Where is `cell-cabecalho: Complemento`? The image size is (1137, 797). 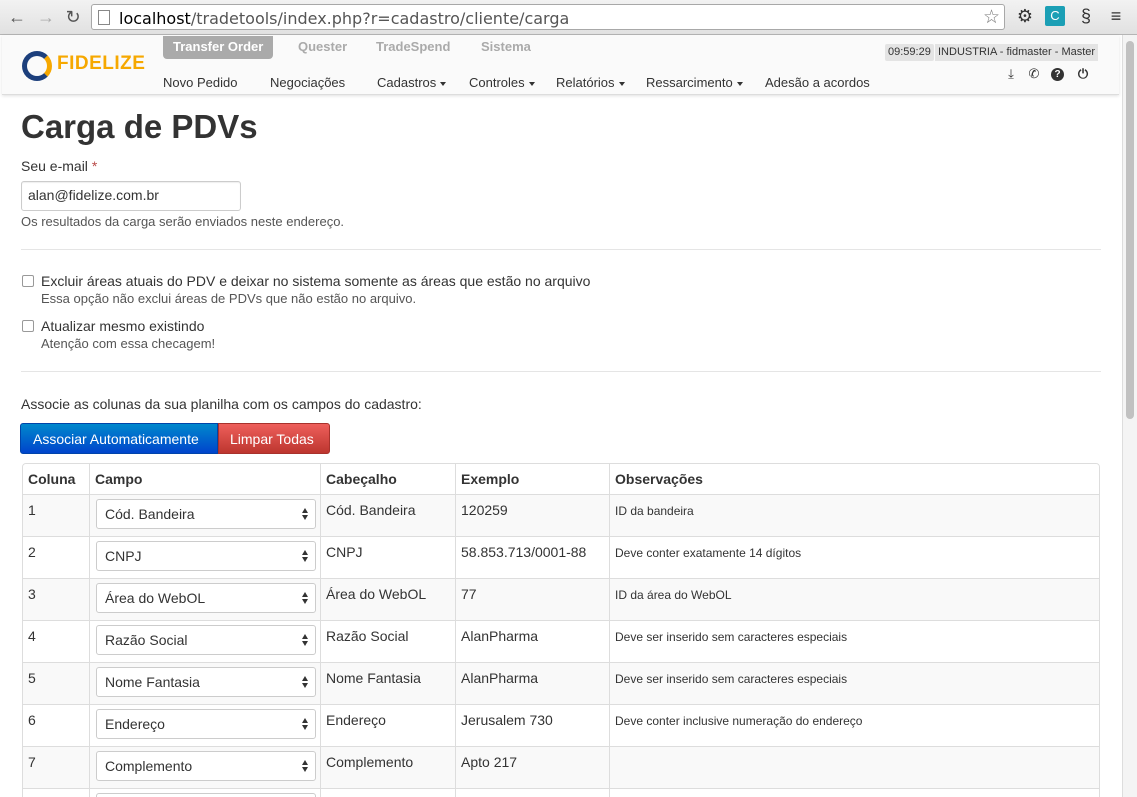
cell-cabecalho: Complemento is located at coordinates (387, 767).